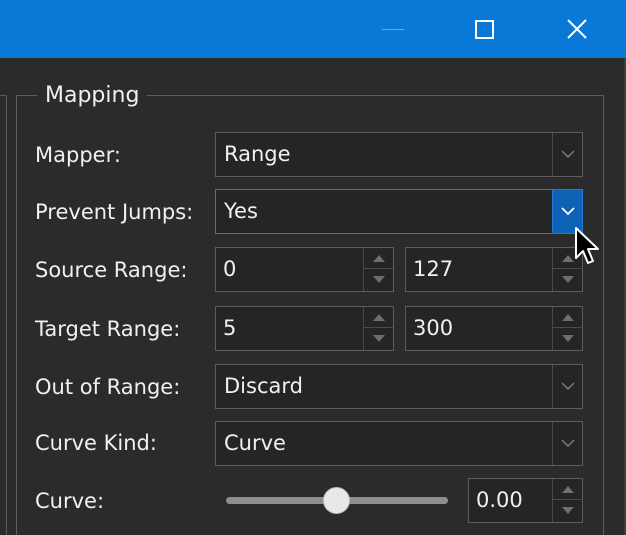  What do you see at coordinates (230, 328) in the screenshot?
I see `target-range-min-value: 5` at bounding box center [230, 328].